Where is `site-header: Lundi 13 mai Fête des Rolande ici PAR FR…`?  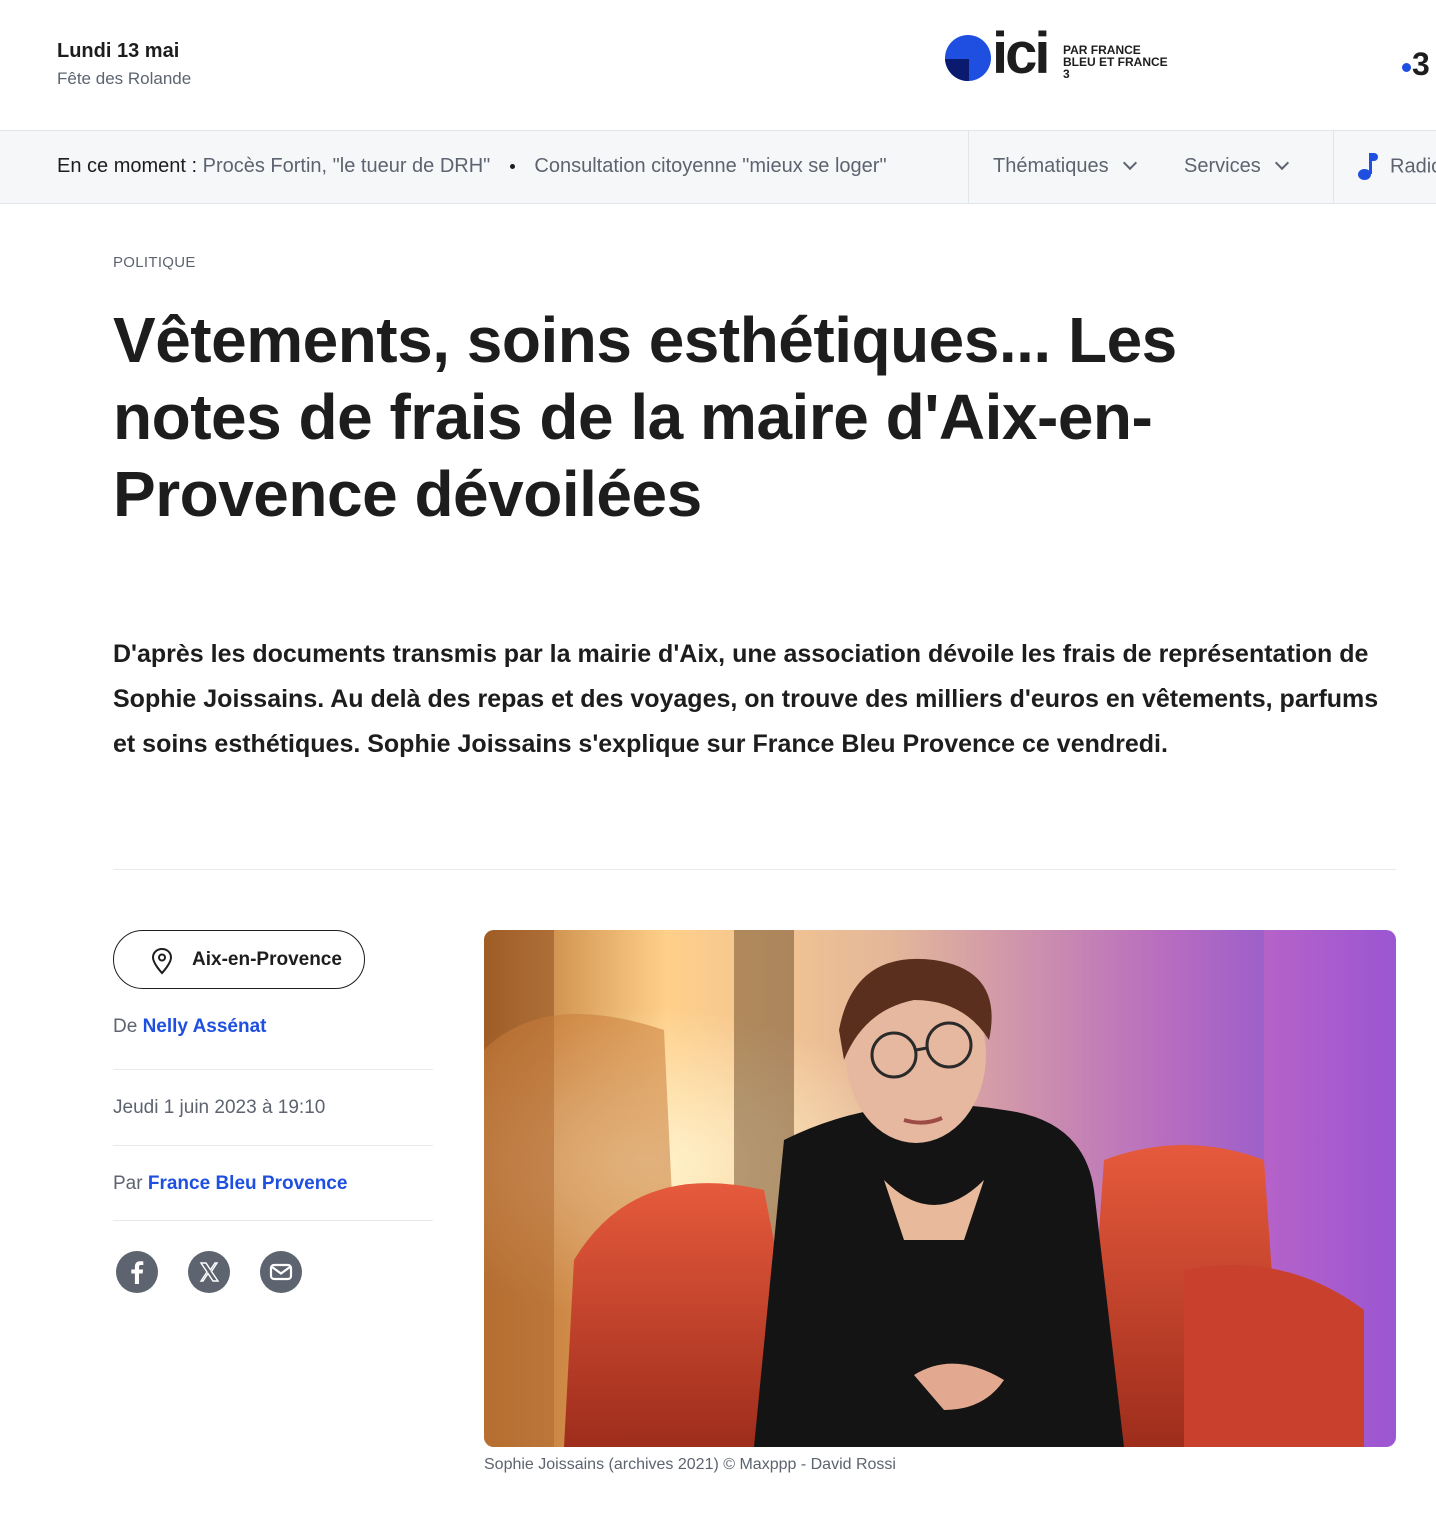
site-header: Lundi 13 mai Fête des Rolande ici PAR FR… is located at coordinates (718, 65).